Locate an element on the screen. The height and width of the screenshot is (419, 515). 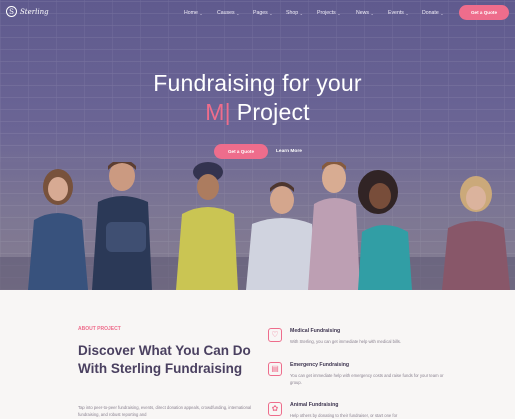
site-logo: S Sterling is located at coordinates (27, 11).